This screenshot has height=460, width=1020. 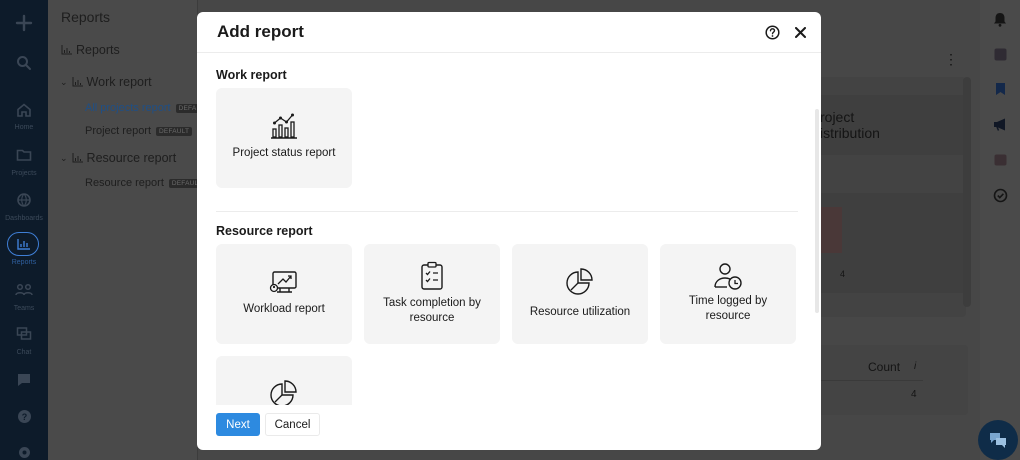 What do you see at coordinates (1000, 89) in the screenshot?
I see `bookmark-icon` at bounding box center [1000, 89].